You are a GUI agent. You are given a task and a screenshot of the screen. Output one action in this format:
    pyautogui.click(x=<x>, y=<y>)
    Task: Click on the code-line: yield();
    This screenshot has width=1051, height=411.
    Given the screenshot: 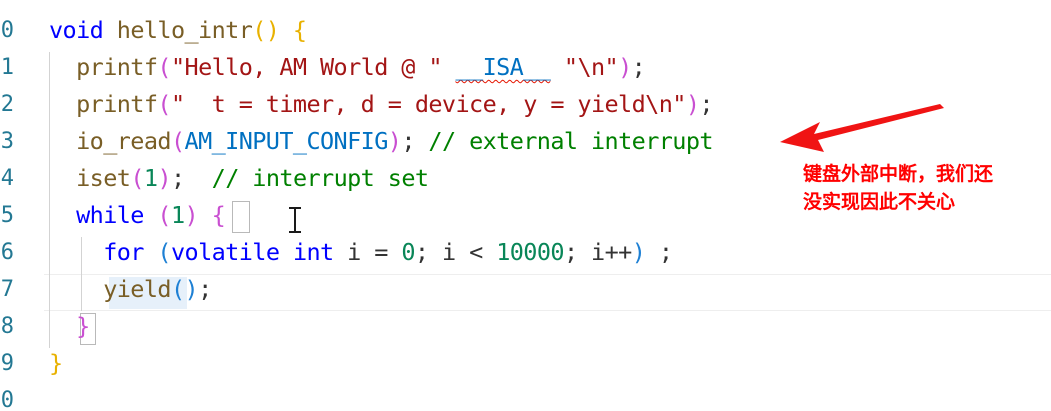 What is the action you would take?
    pyautogui.click(x=130, y=289)
    